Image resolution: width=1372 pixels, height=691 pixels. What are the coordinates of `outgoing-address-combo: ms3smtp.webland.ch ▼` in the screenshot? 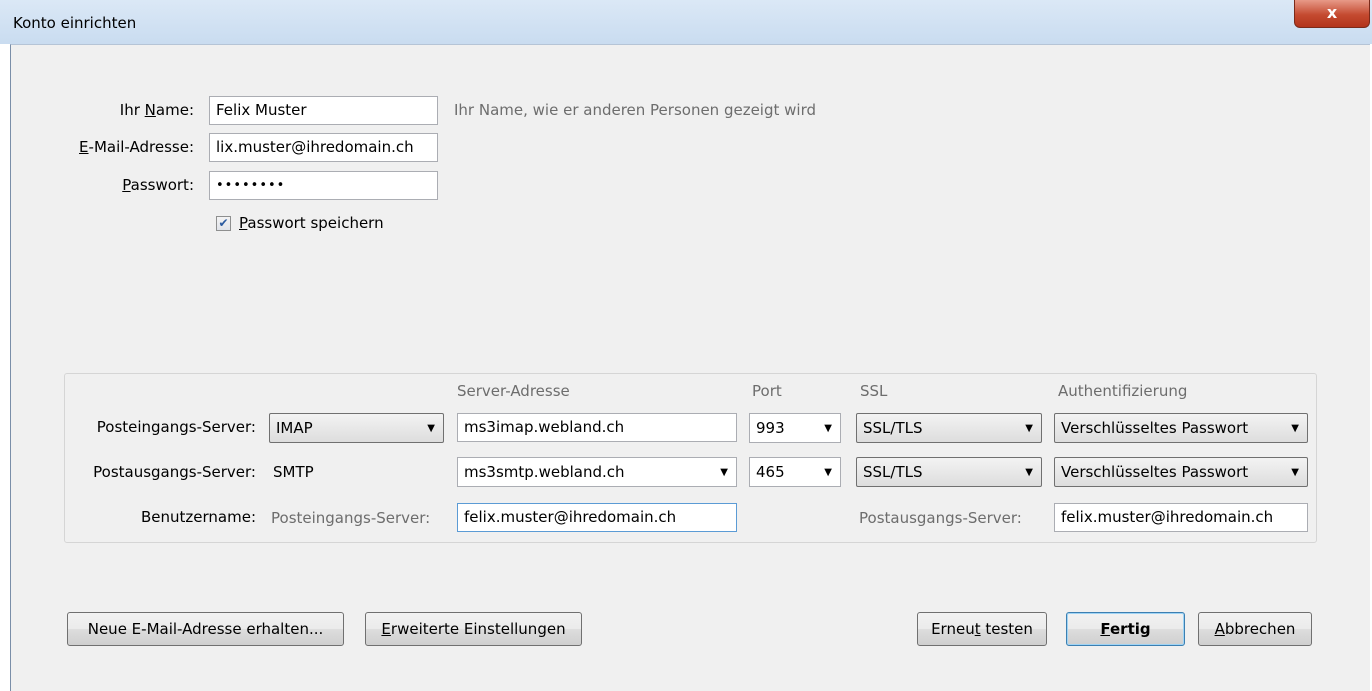 It's located at (597, 472).